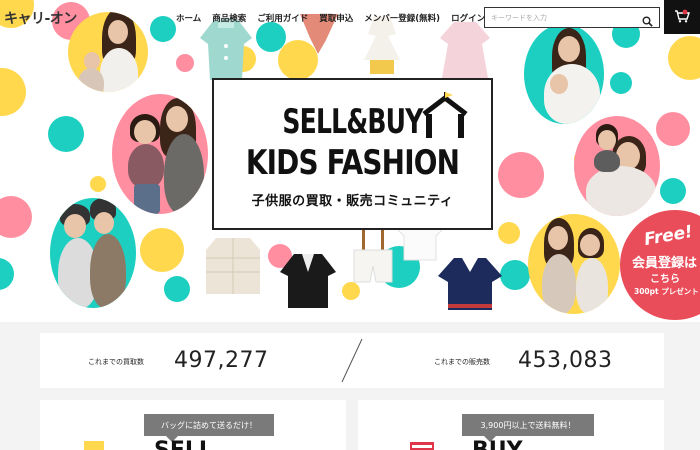 The width and height of the screenshot is (700, 450). I want to click on buy-card: 3,900円以上で送料無料！ BUY, so click(511, 425).